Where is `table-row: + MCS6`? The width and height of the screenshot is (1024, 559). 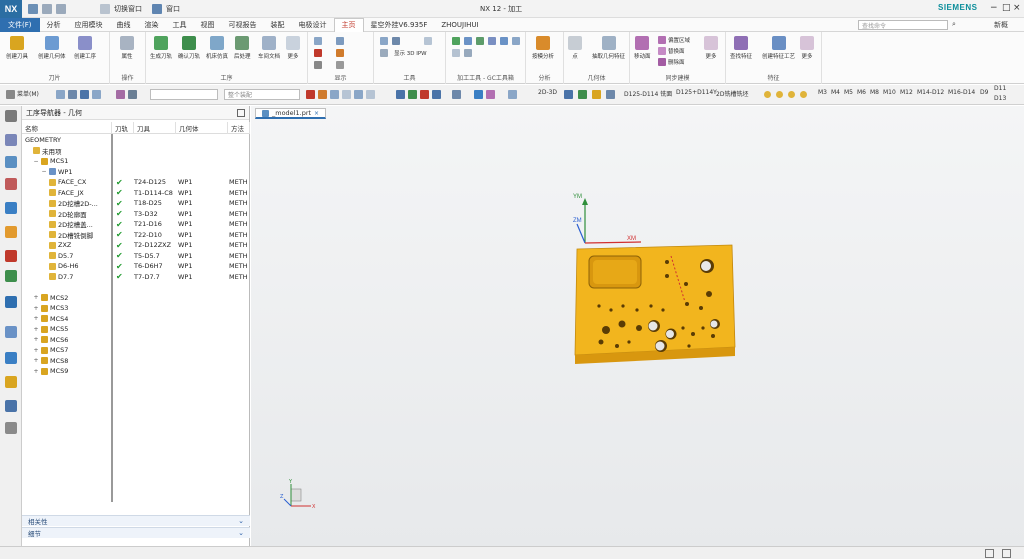
table-row: + MCS6 is located at coordinates (136, 340).